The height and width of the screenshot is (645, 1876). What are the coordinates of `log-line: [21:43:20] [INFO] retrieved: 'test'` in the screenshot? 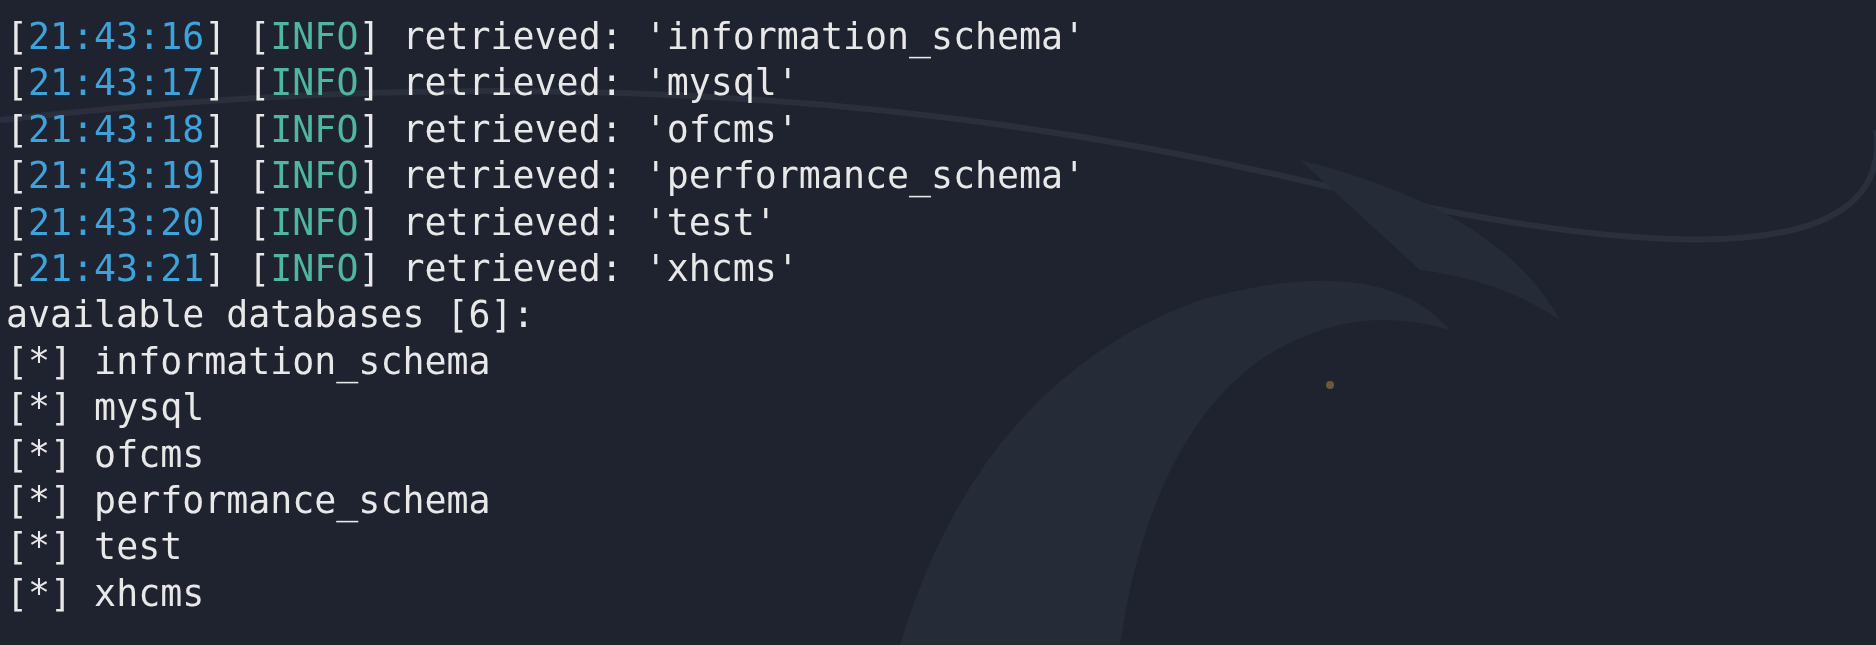 It's located at (392, 222).